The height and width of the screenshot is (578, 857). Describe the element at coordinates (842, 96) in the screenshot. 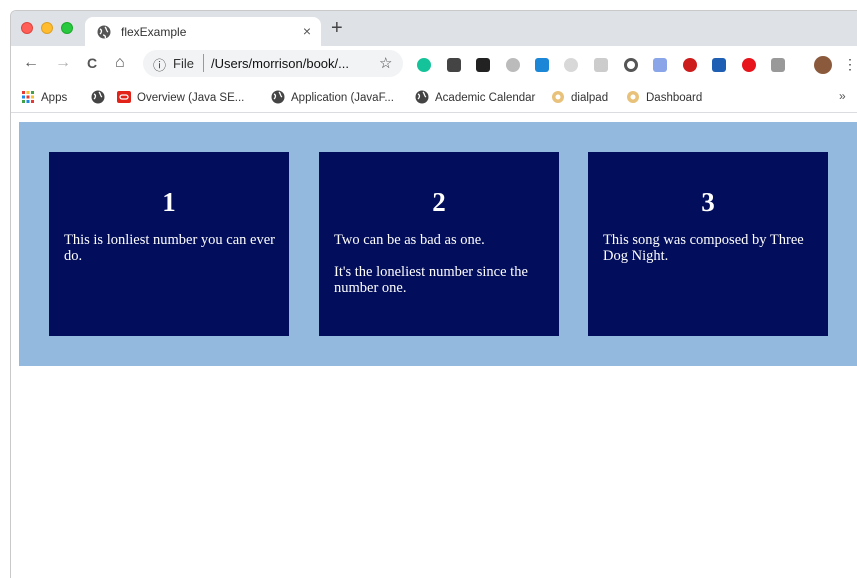

I see `more-bookmarks-icon: »` at that location.